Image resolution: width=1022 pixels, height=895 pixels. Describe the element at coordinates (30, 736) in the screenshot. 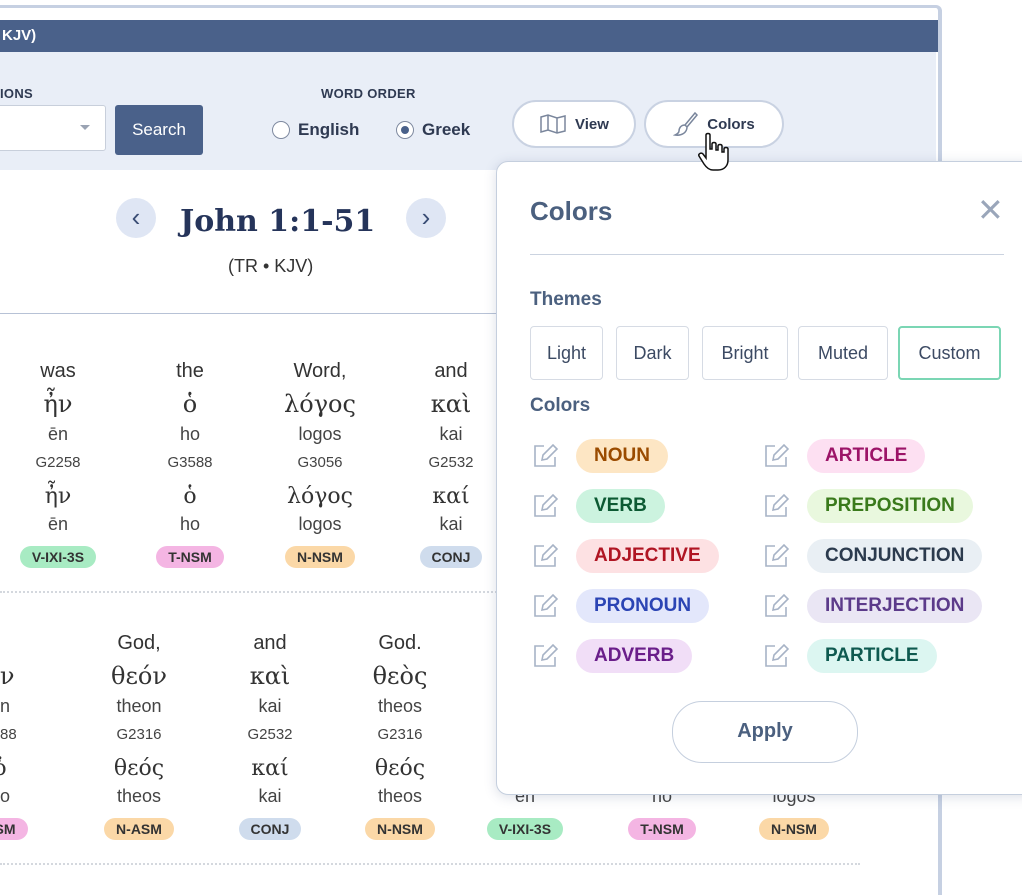

I see `word-column: ὸν on 3588 ὁ no ASM` at that location.